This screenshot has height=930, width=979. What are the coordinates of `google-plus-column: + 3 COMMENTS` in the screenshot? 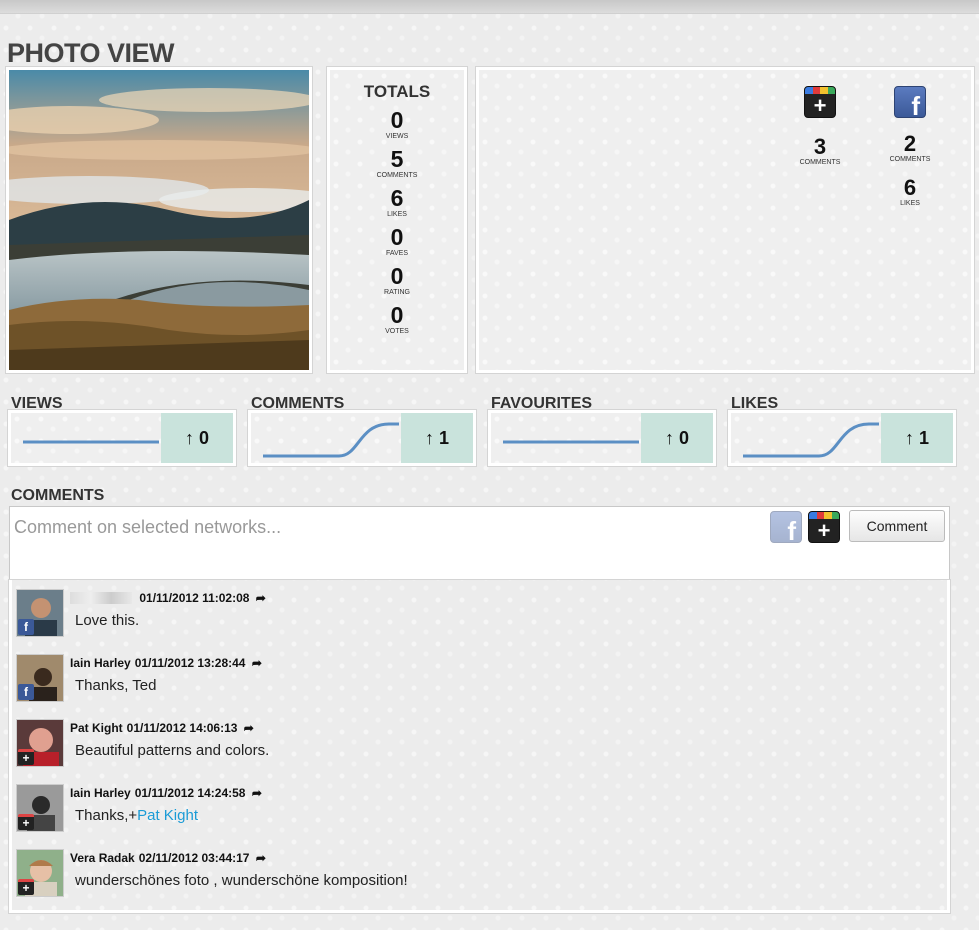 It's located at (820, 126).